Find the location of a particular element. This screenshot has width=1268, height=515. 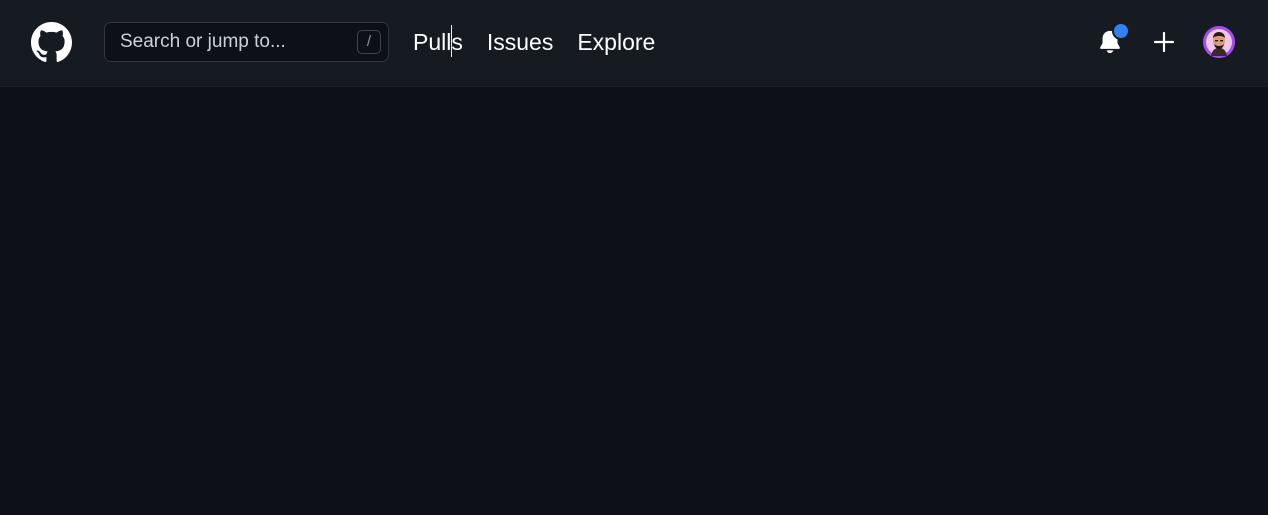

github-logo-icon is located at coordinates (51, 42).